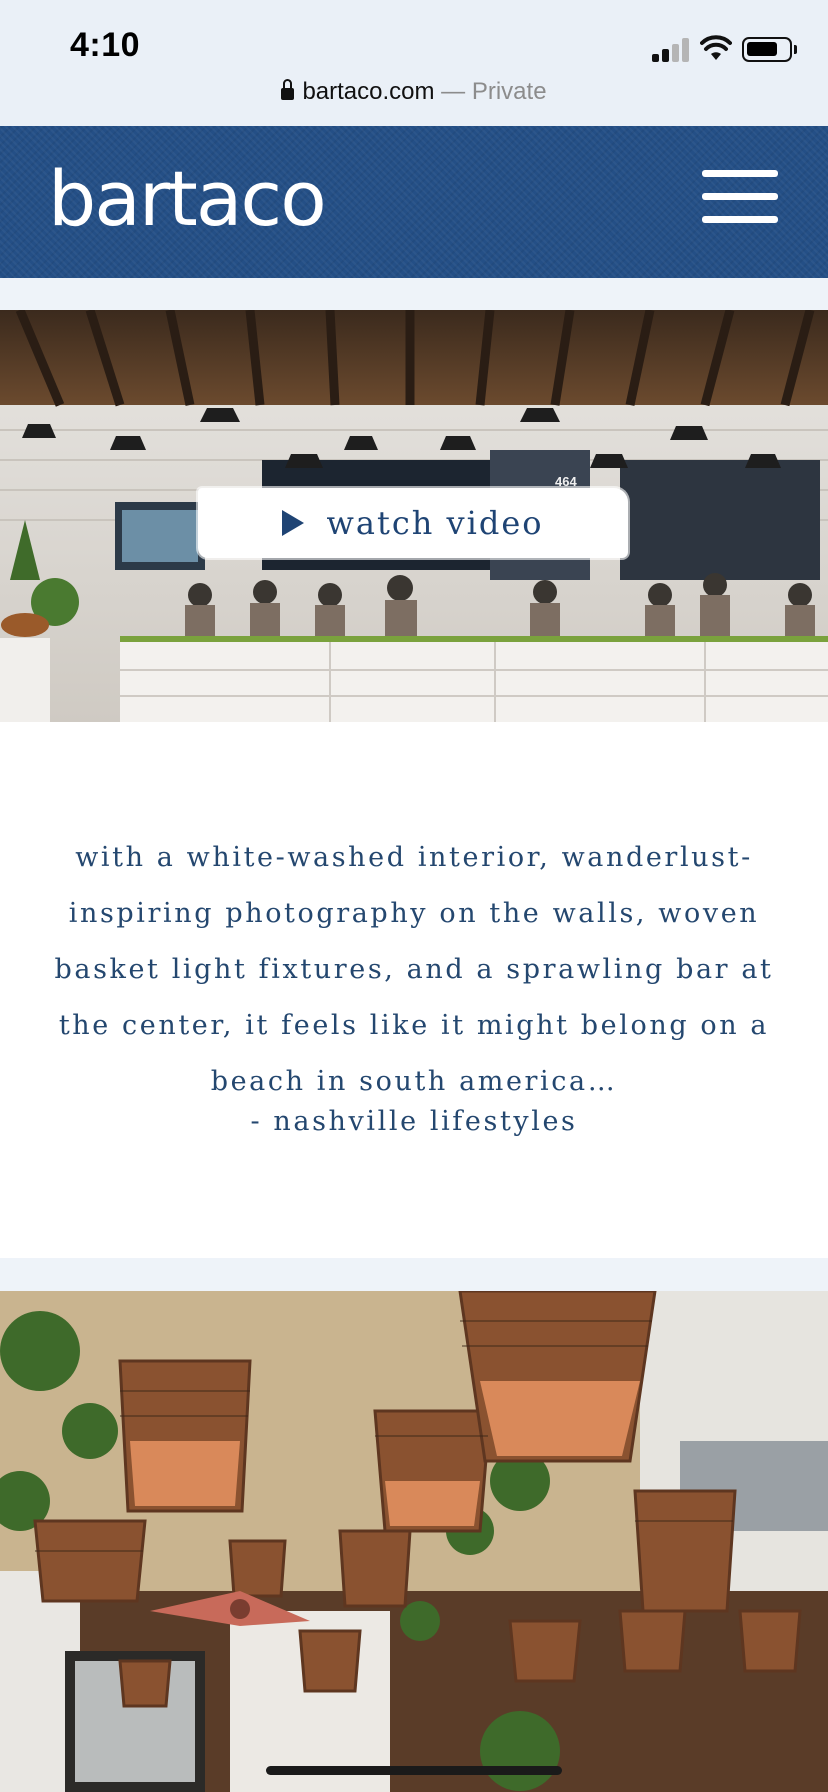 The image size is (828, 1792). Describe the element at coordinates (740, 198) in the screenshot. I see `hamburger-icon` at that location.